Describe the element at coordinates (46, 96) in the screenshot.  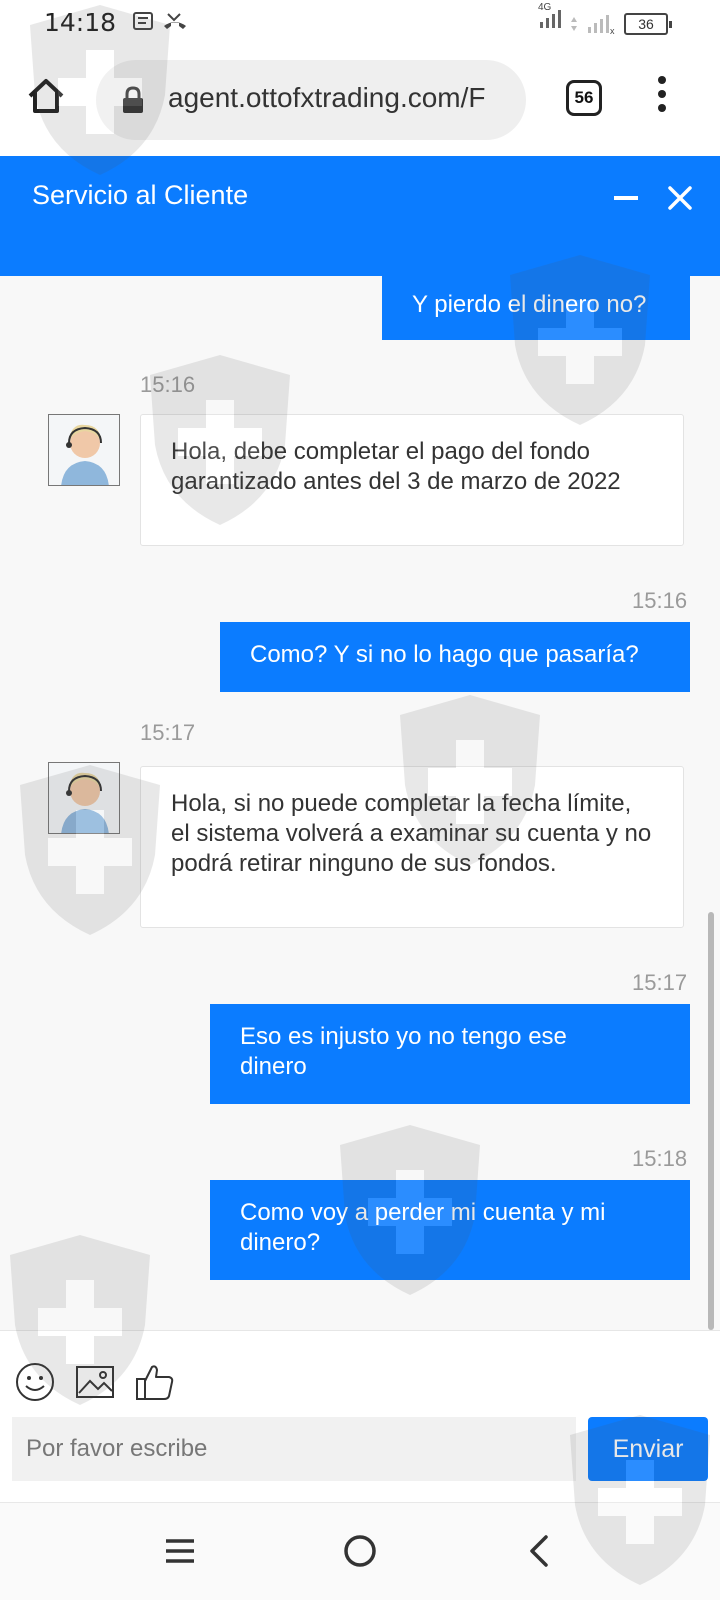
I see `home-icon` at that location.